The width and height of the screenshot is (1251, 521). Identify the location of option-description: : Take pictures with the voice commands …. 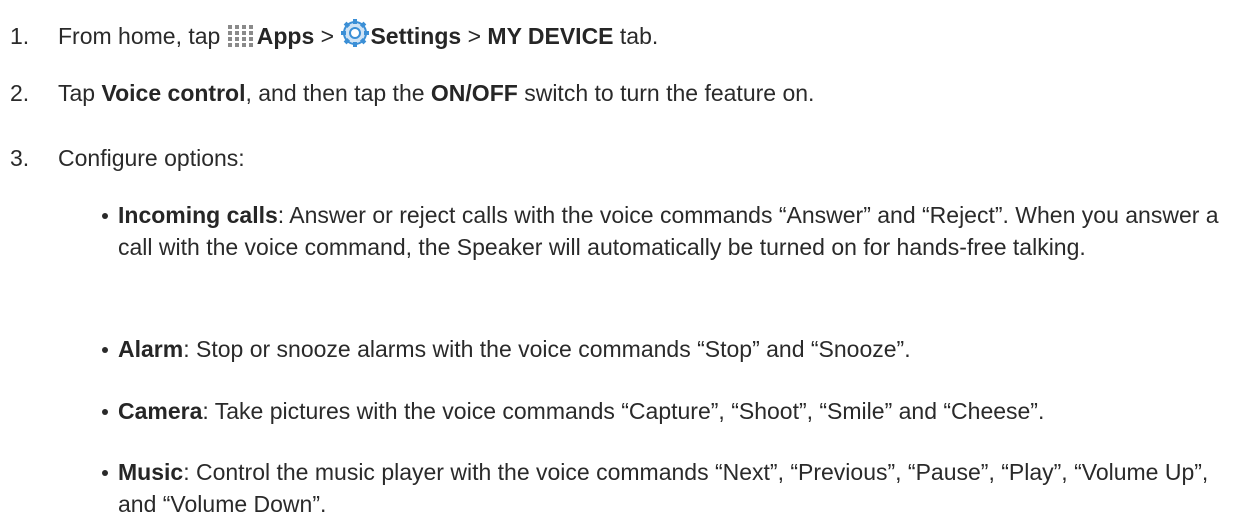
(623, 411).